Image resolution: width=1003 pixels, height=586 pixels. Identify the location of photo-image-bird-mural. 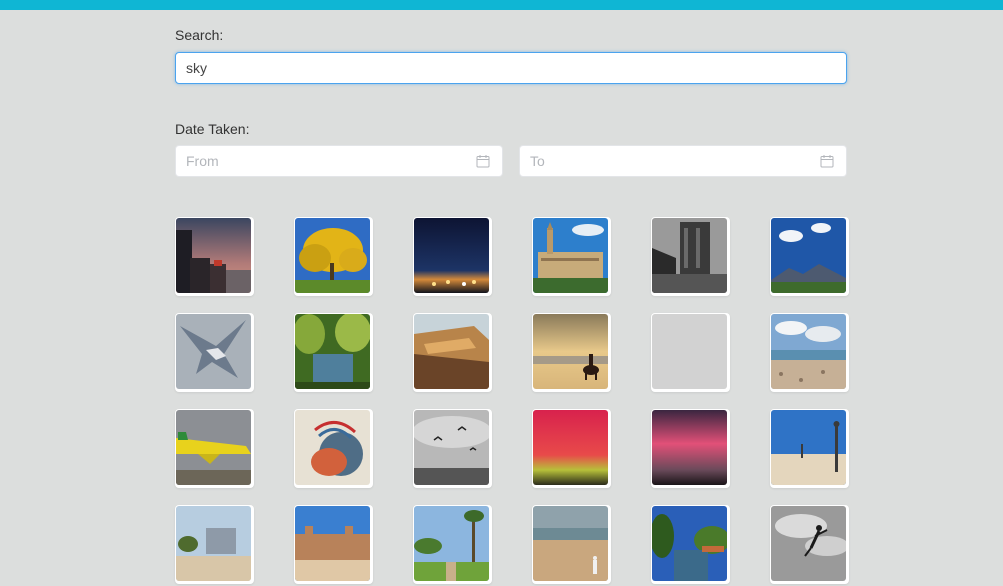
(332, 447).